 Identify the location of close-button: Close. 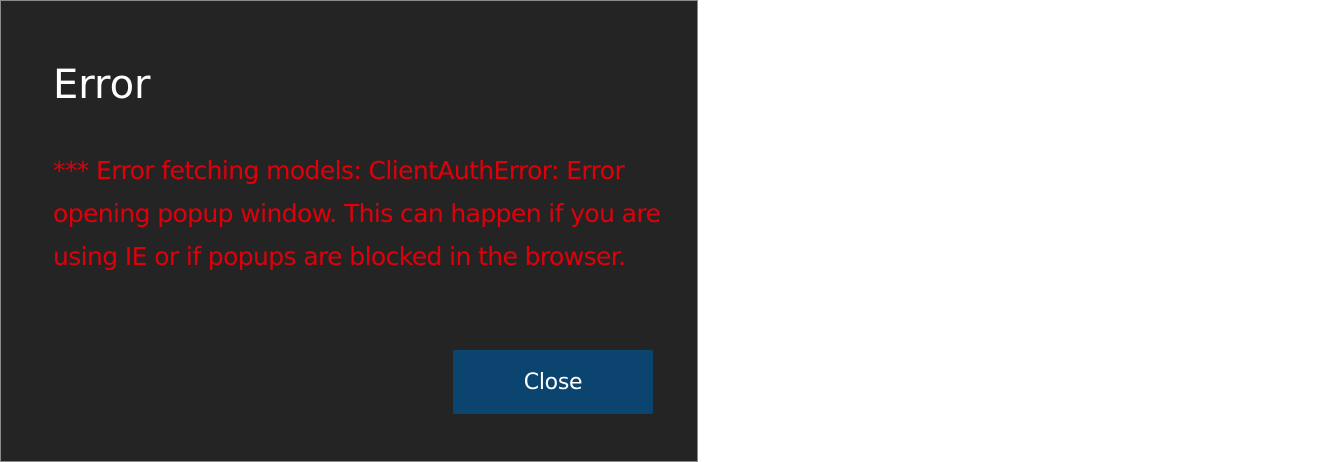
(553, 382).